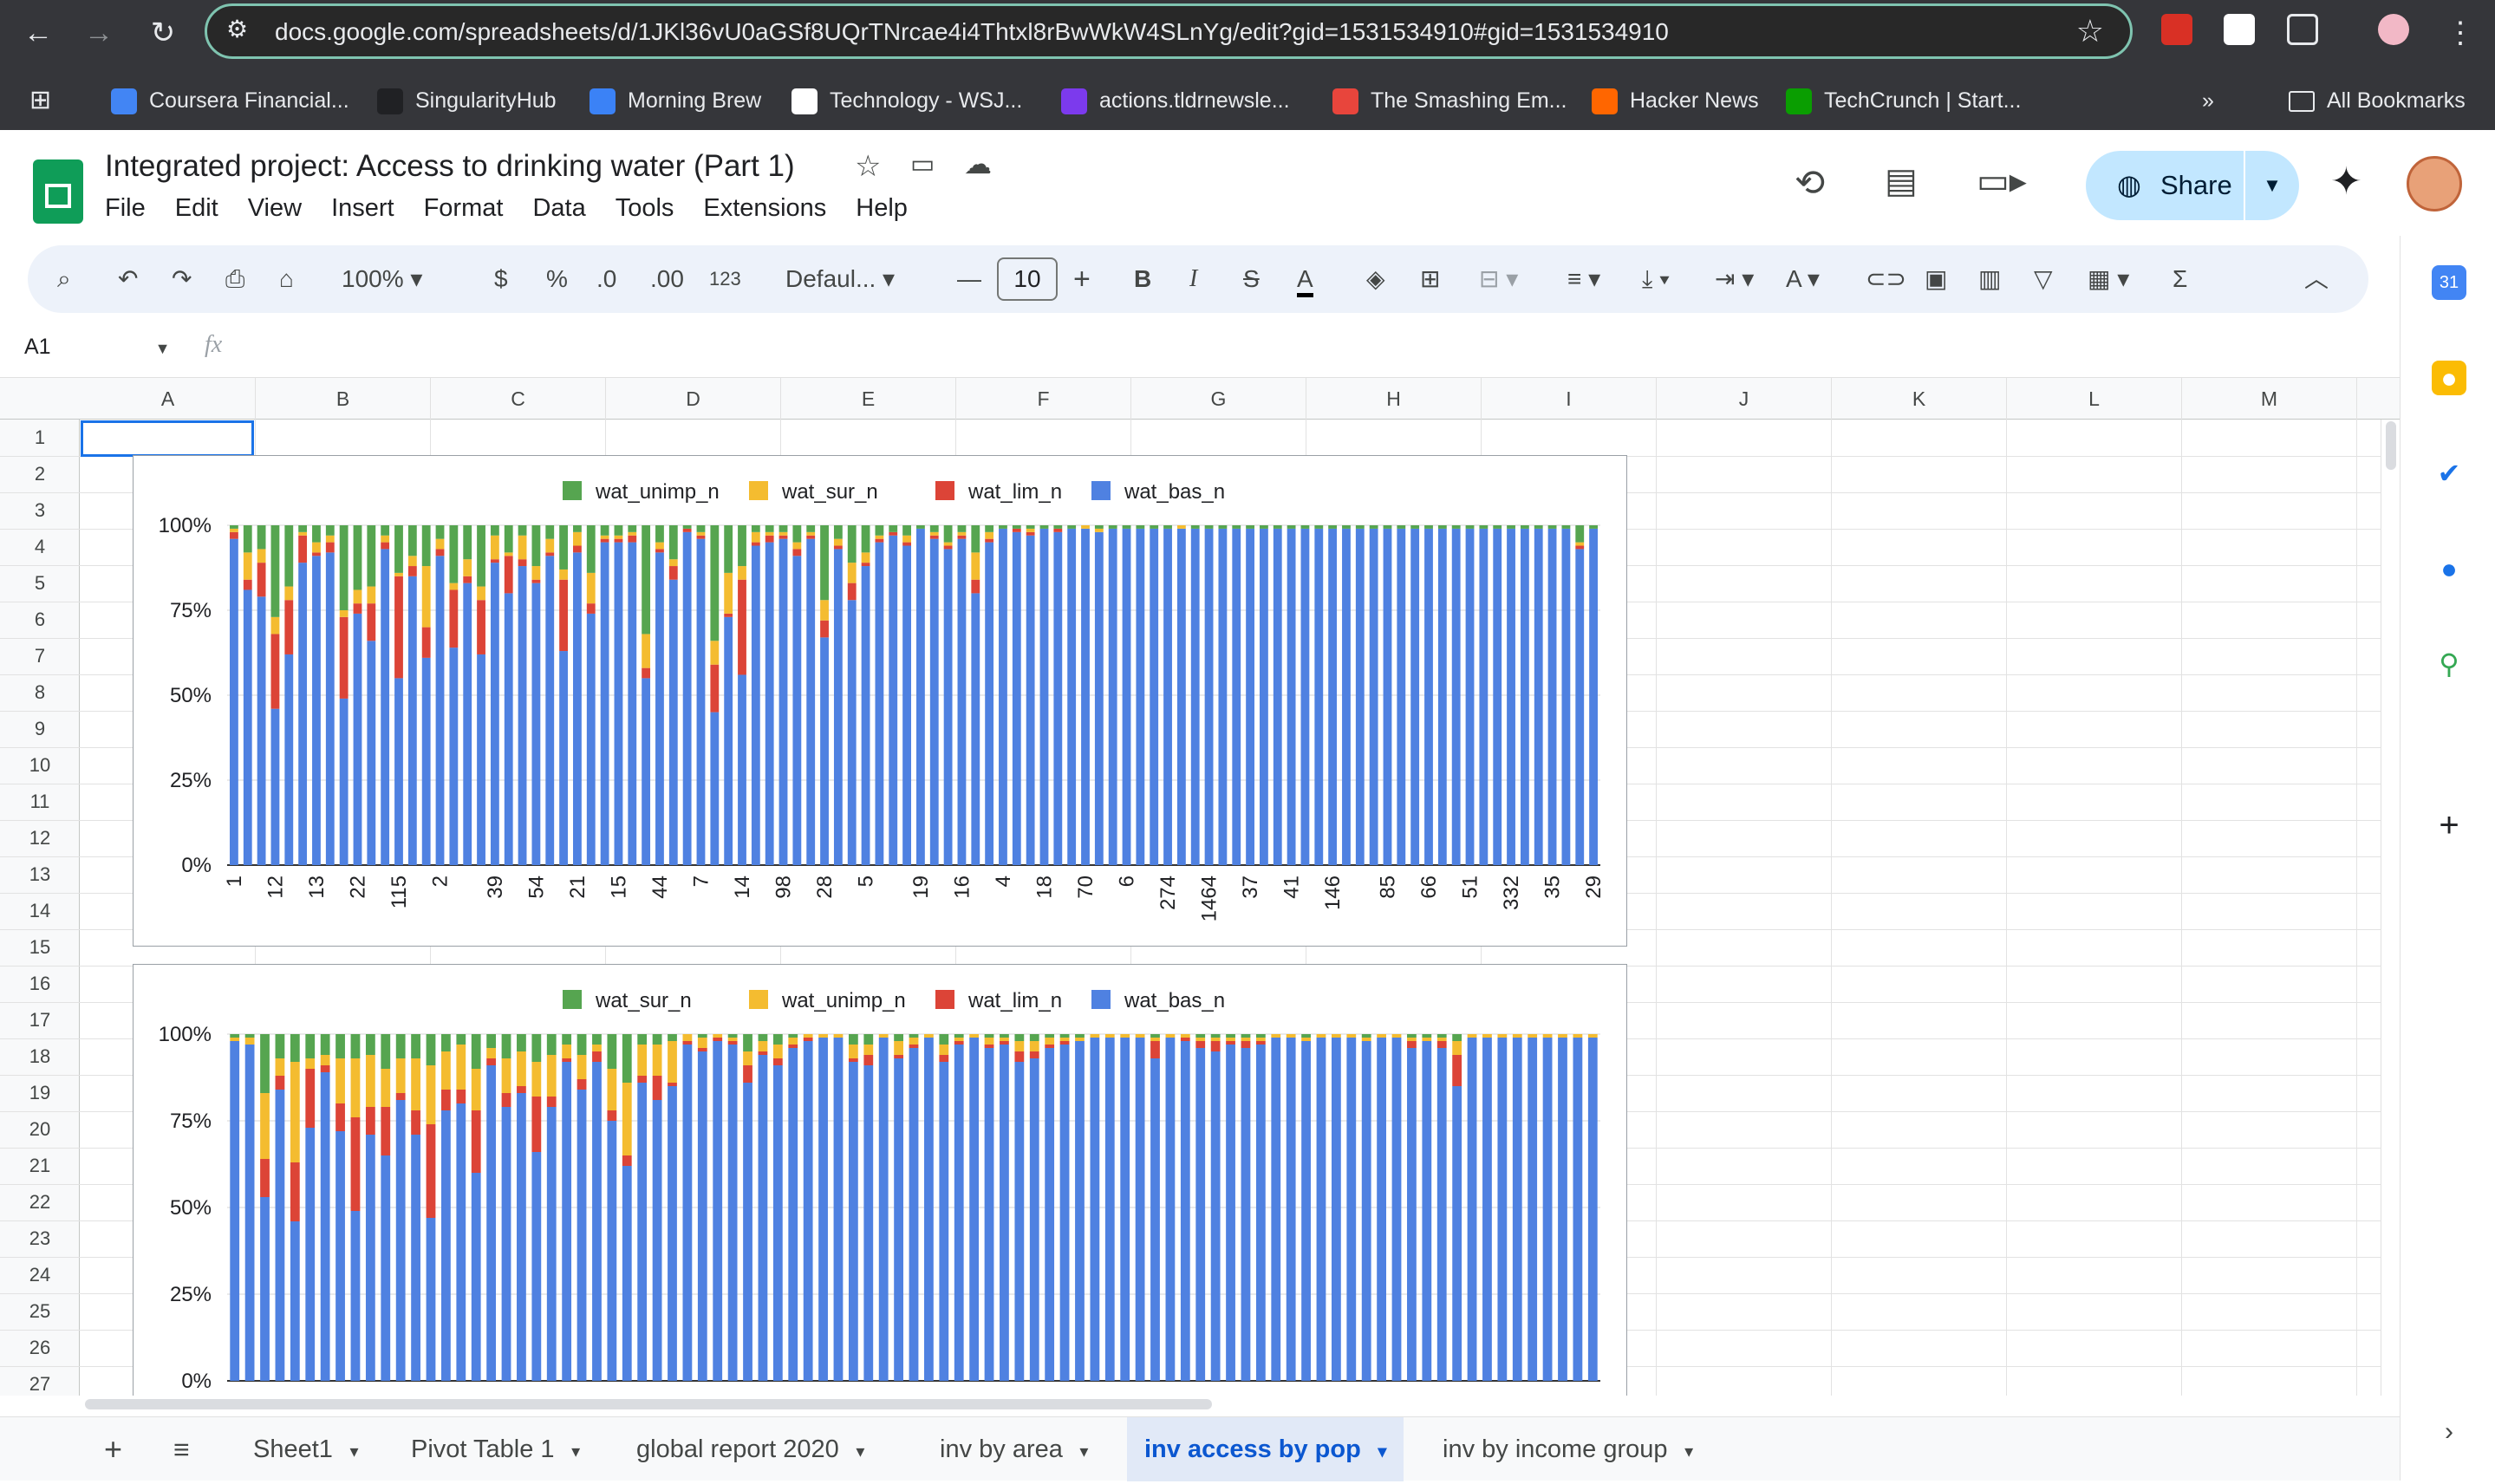 The height and width of the screenshot is (1484, 2495). I want to click on row-header: 5, so click(40, 583).